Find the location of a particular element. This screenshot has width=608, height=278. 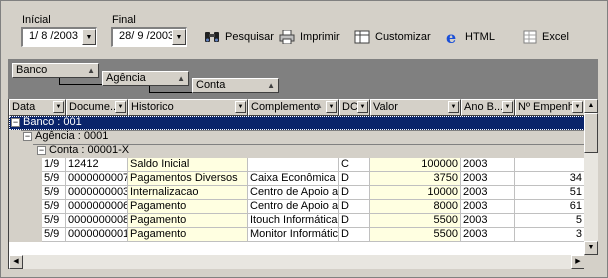

cell-empenho: 5 is located at coordinates (550, 221).